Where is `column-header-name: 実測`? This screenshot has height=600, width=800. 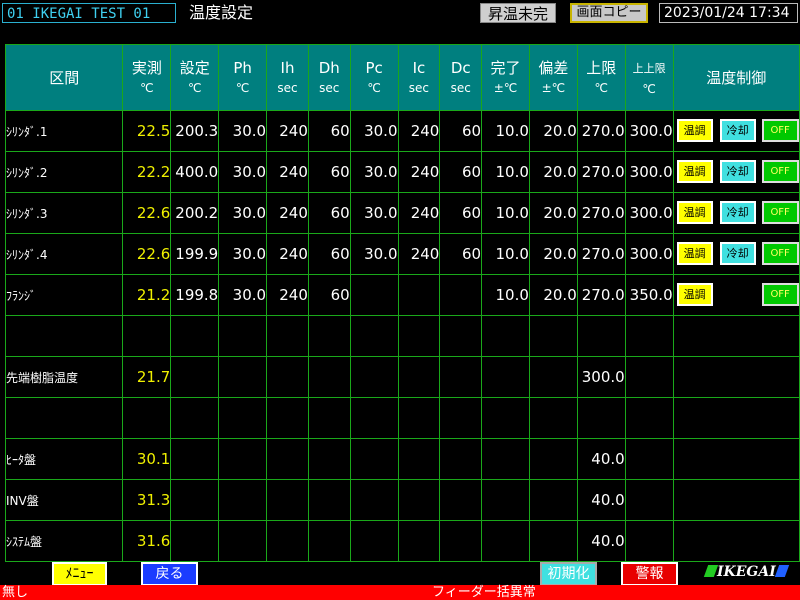
column-header-name: 実測 is located at coordinates (146, 67).